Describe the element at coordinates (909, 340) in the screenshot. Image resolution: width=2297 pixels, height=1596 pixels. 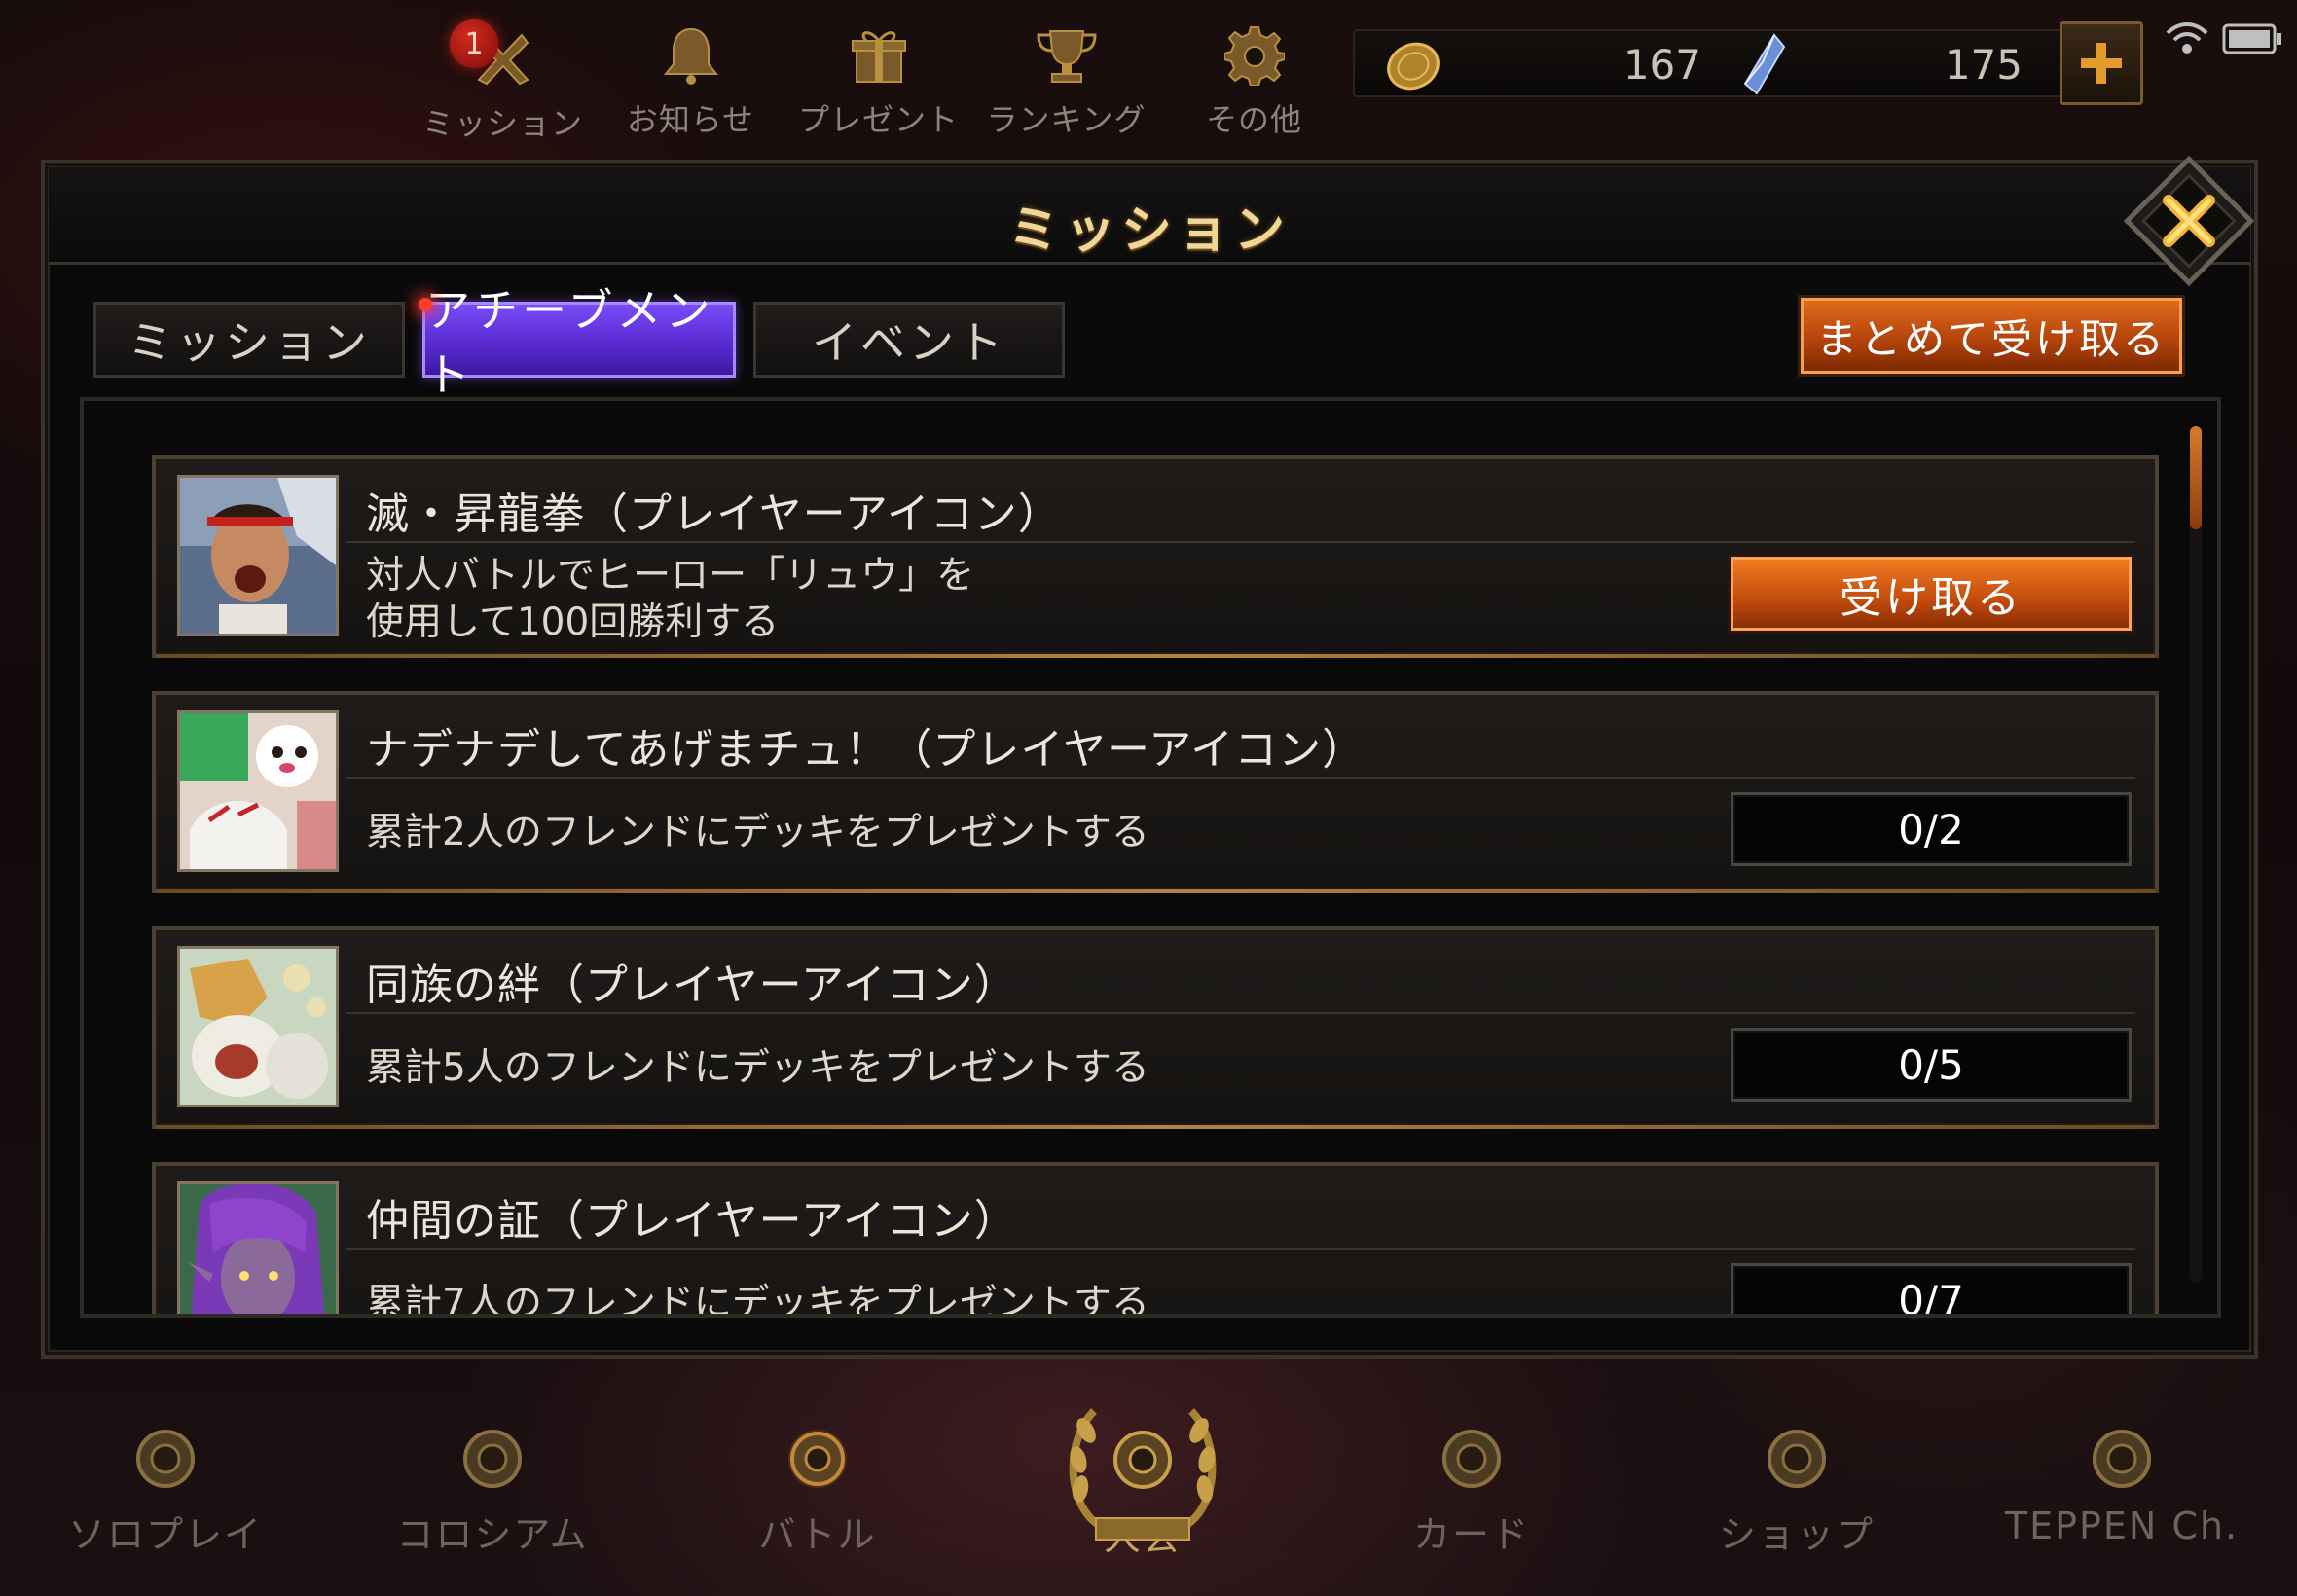
I see `tab-event: イベント` at that location.